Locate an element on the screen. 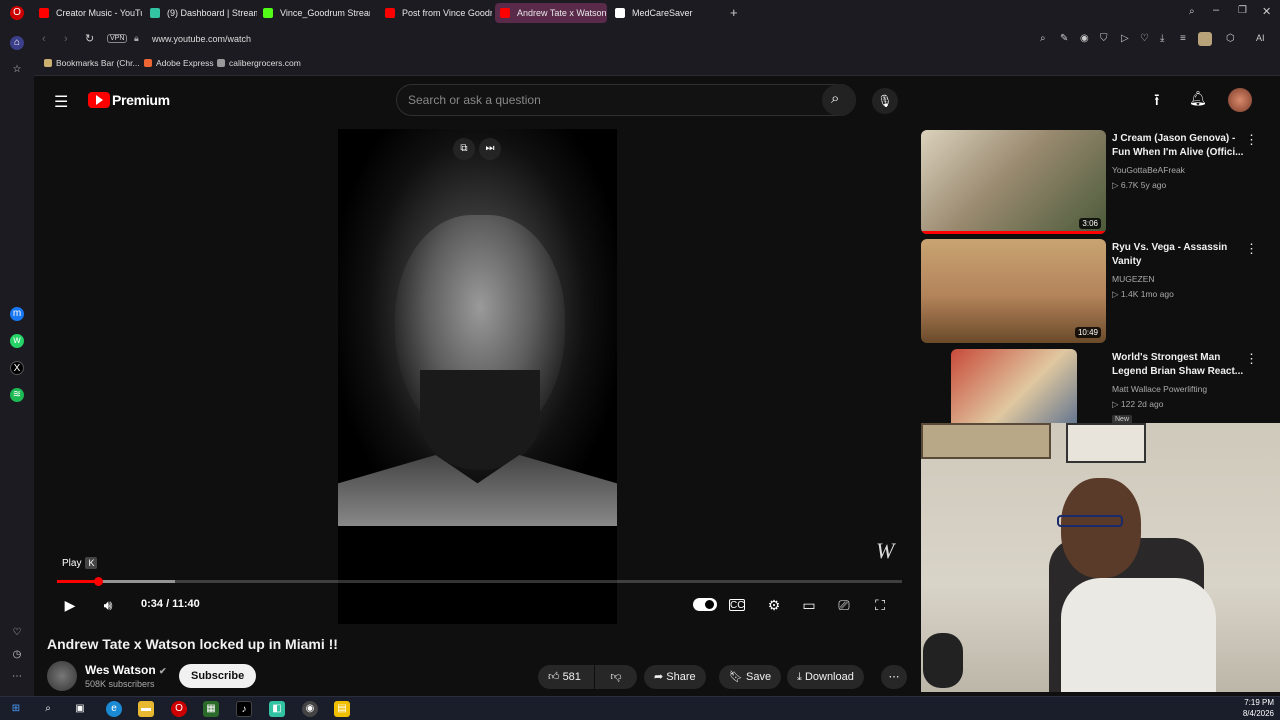  miniplayer-icon: ⧉ is located at coordinates (464, 149).